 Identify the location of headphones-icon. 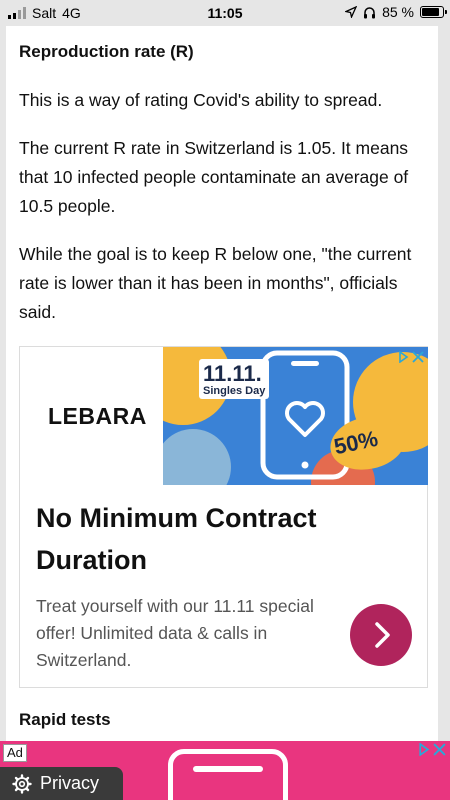
(370, 12).